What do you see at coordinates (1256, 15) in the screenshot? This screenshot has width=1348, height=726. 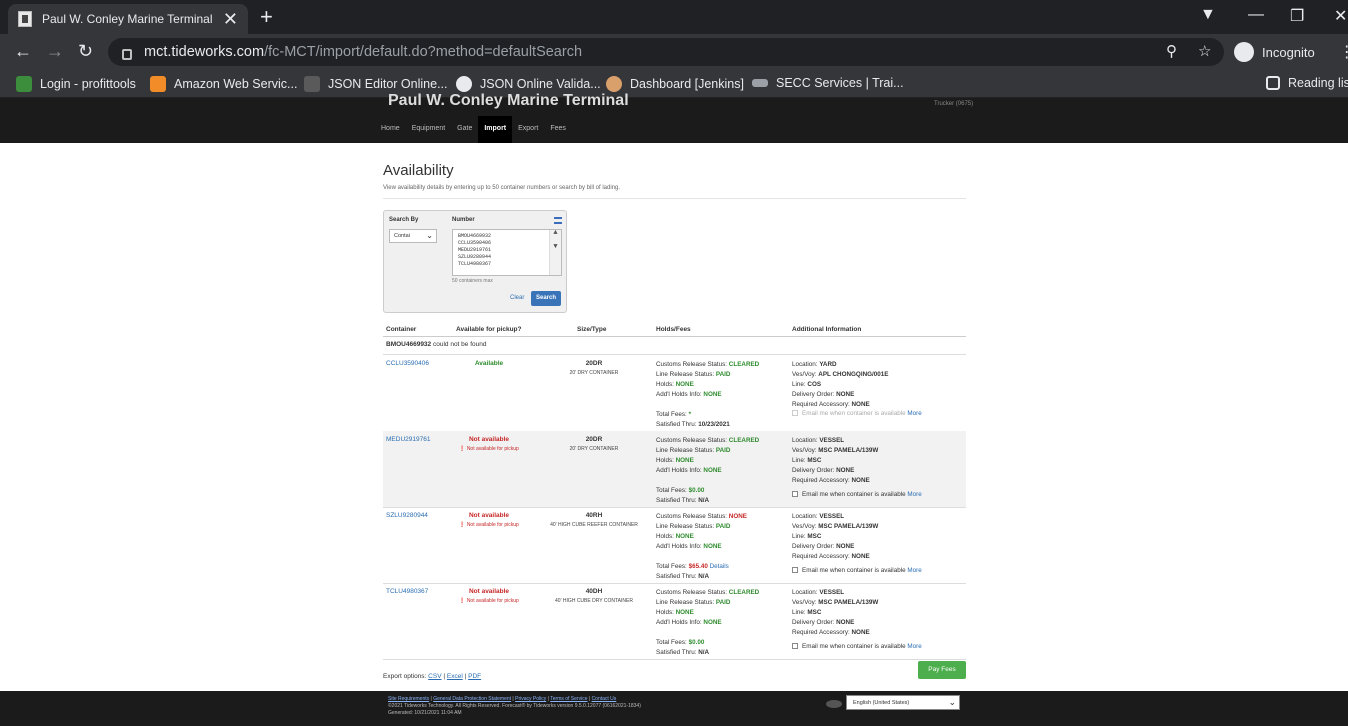 I see `minimize-icon: —` at bounding box center [1256, 15].